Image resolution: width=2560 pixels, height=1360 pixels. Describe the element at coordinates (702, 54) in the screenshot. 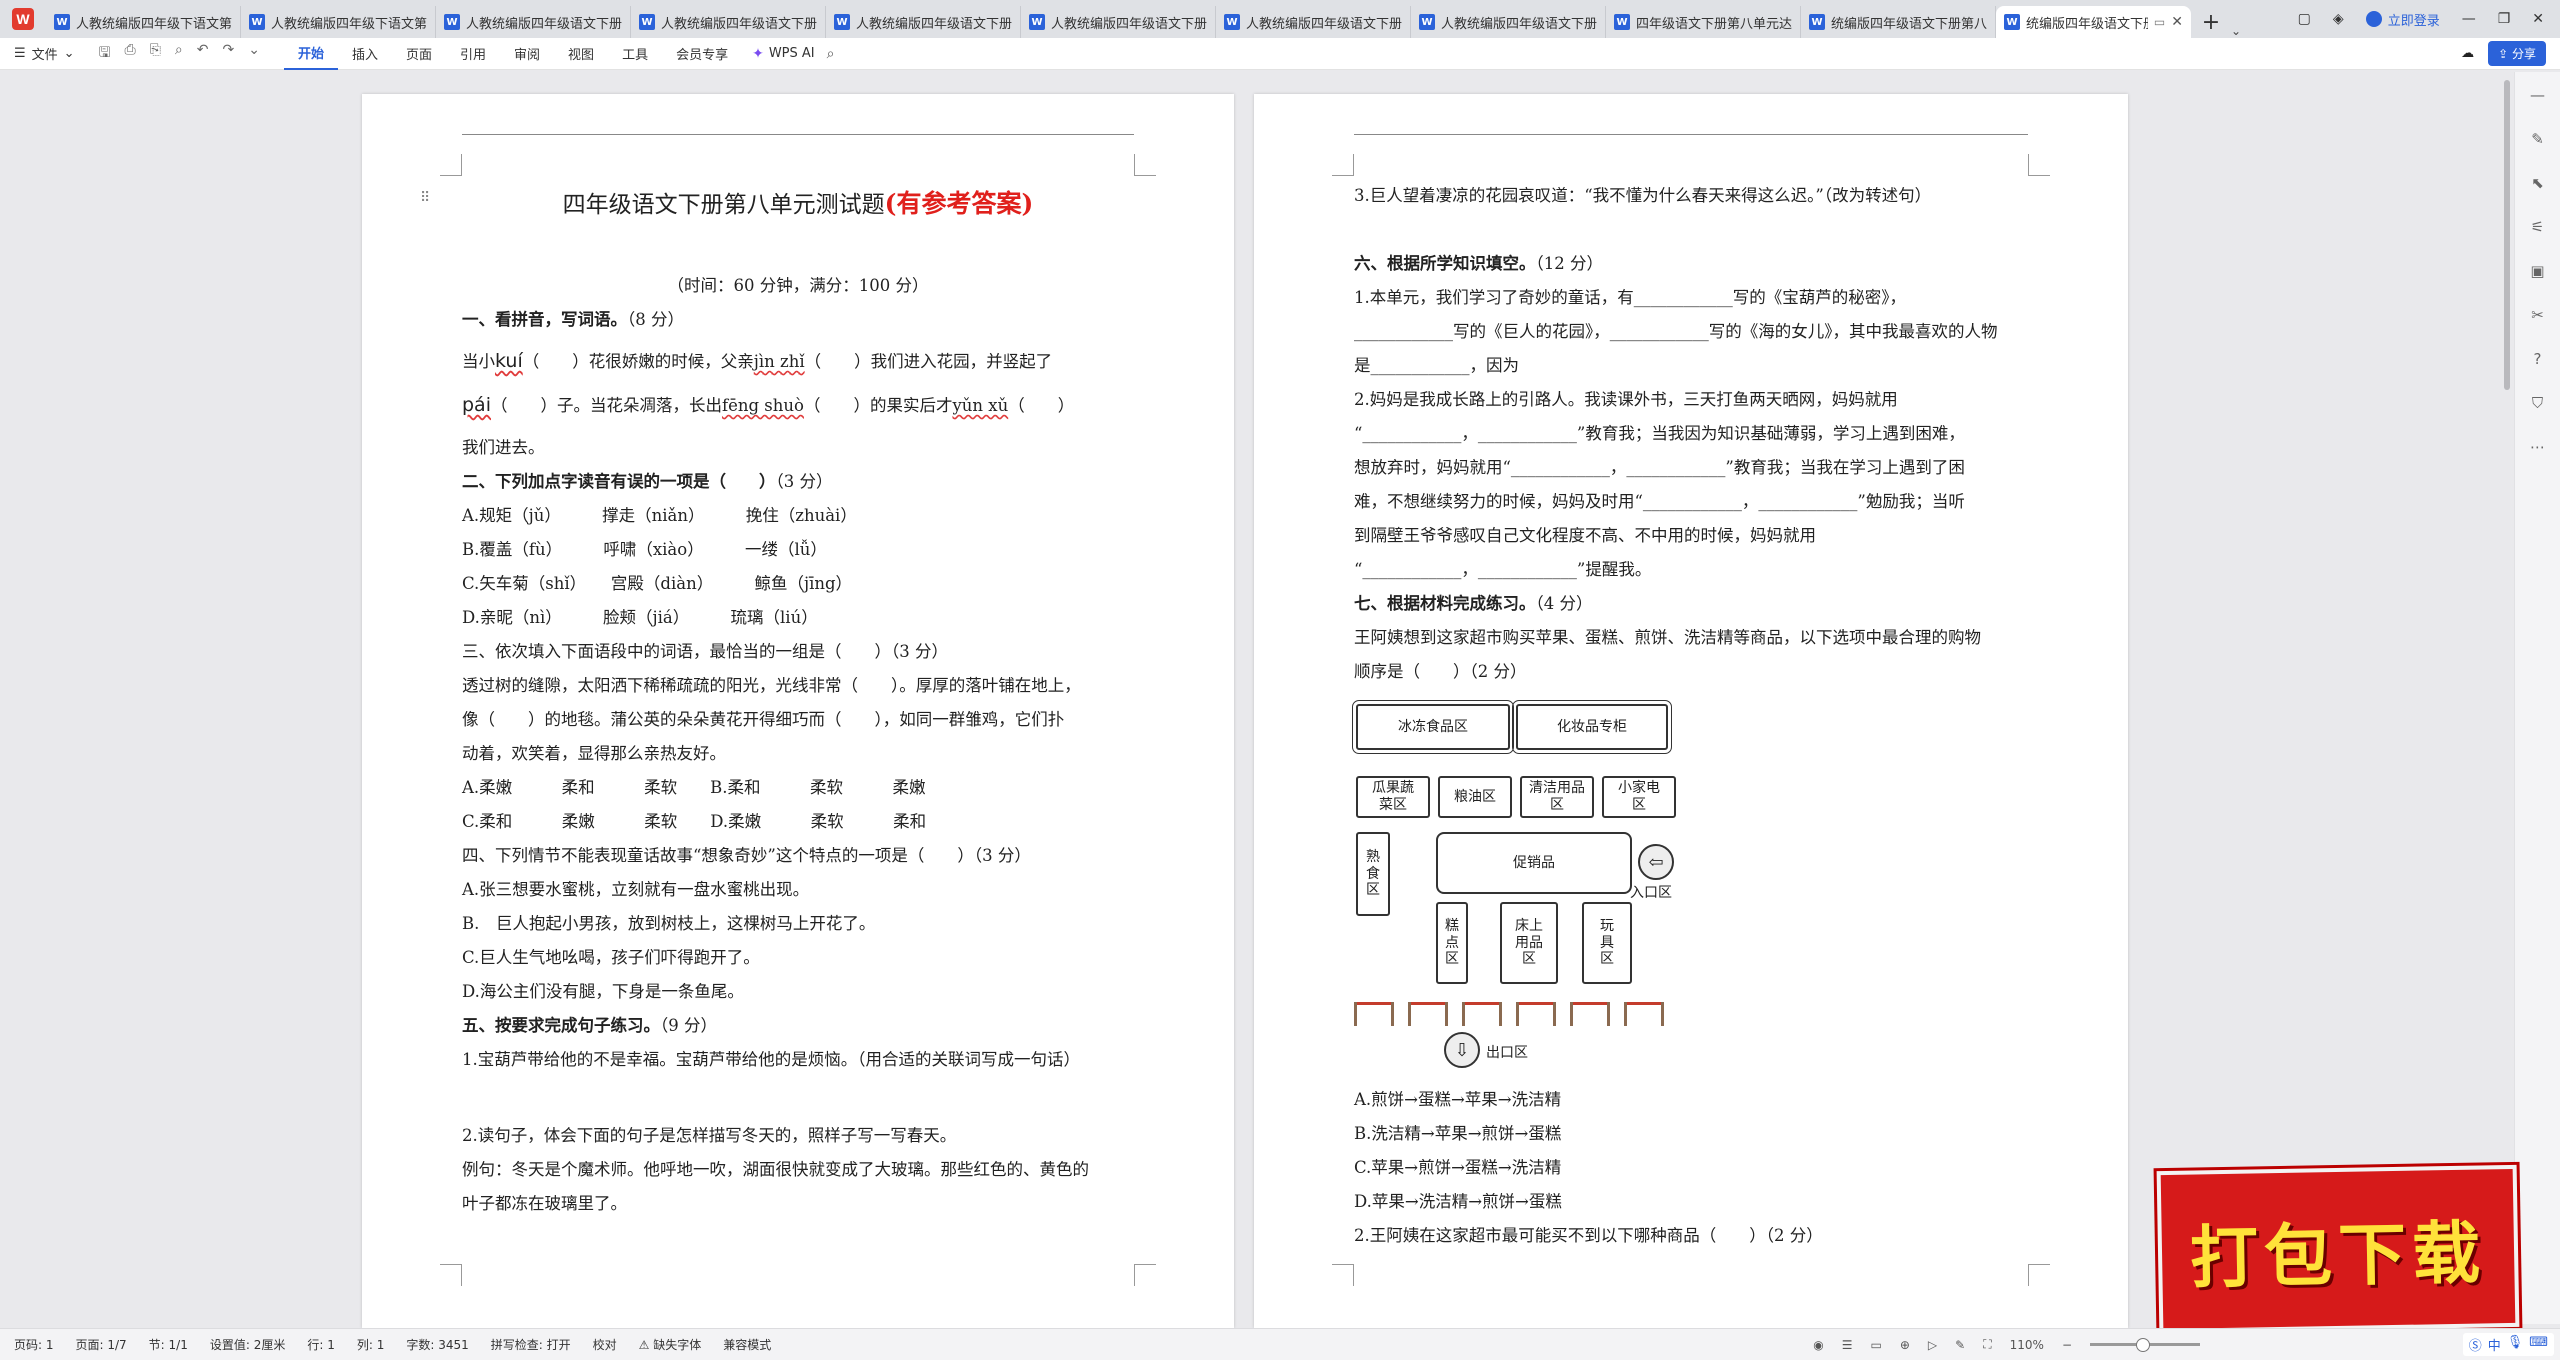

I see `ribbon-tab: 会员专享` at that location.